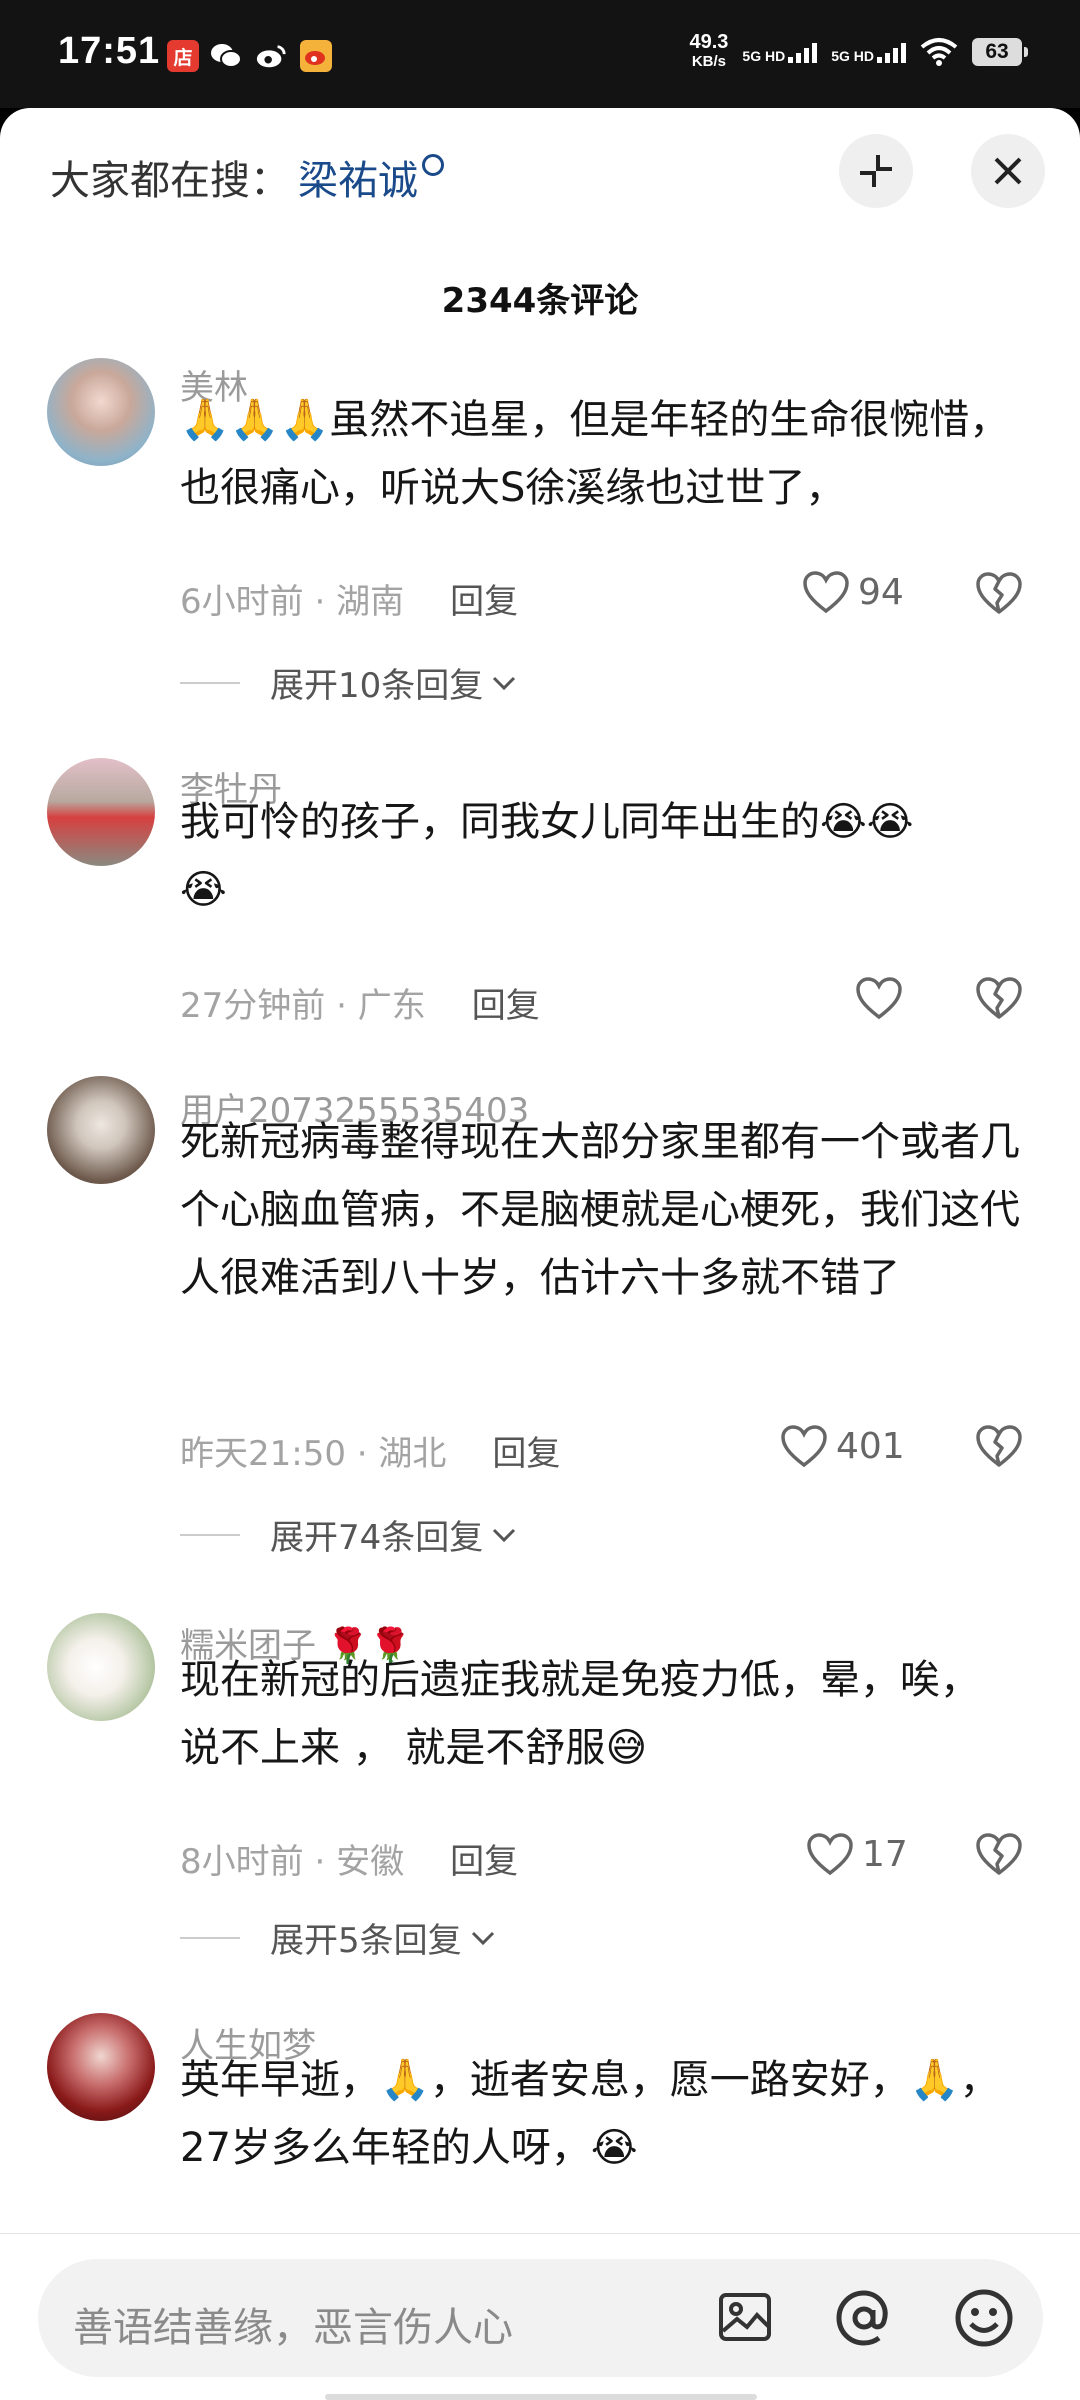  What do you see at coordinates (358, 181) in the screenshot?
I see `search-keyword: 梁祐诚` at bounding box center [358, 181].